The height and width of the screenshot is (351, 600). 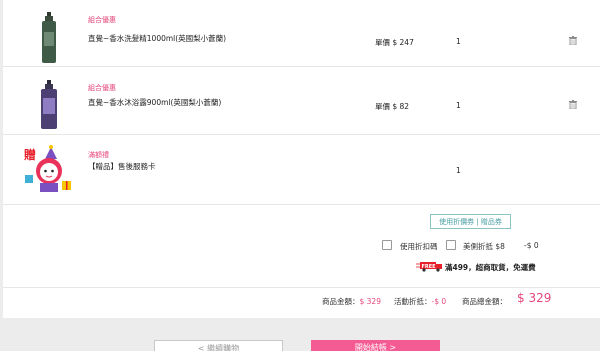 I want to click on subtotal: 商品金額：$ 329, so click(x=351, y=301).